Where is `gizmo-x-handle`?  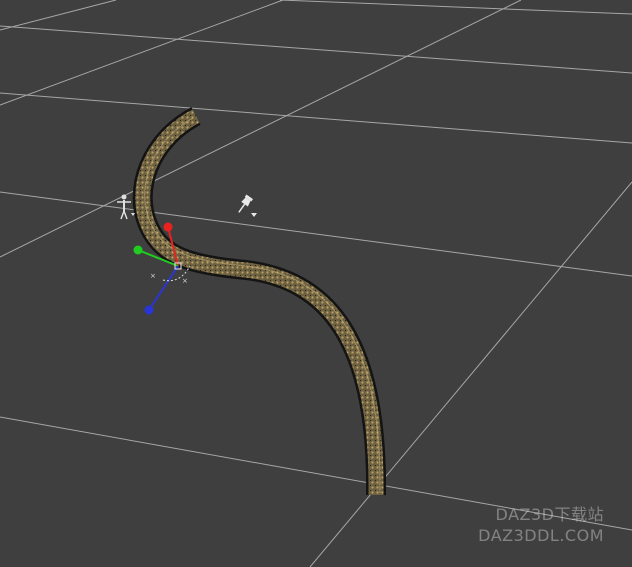
gizmo-x-handle is located at coordinates (168, 227).